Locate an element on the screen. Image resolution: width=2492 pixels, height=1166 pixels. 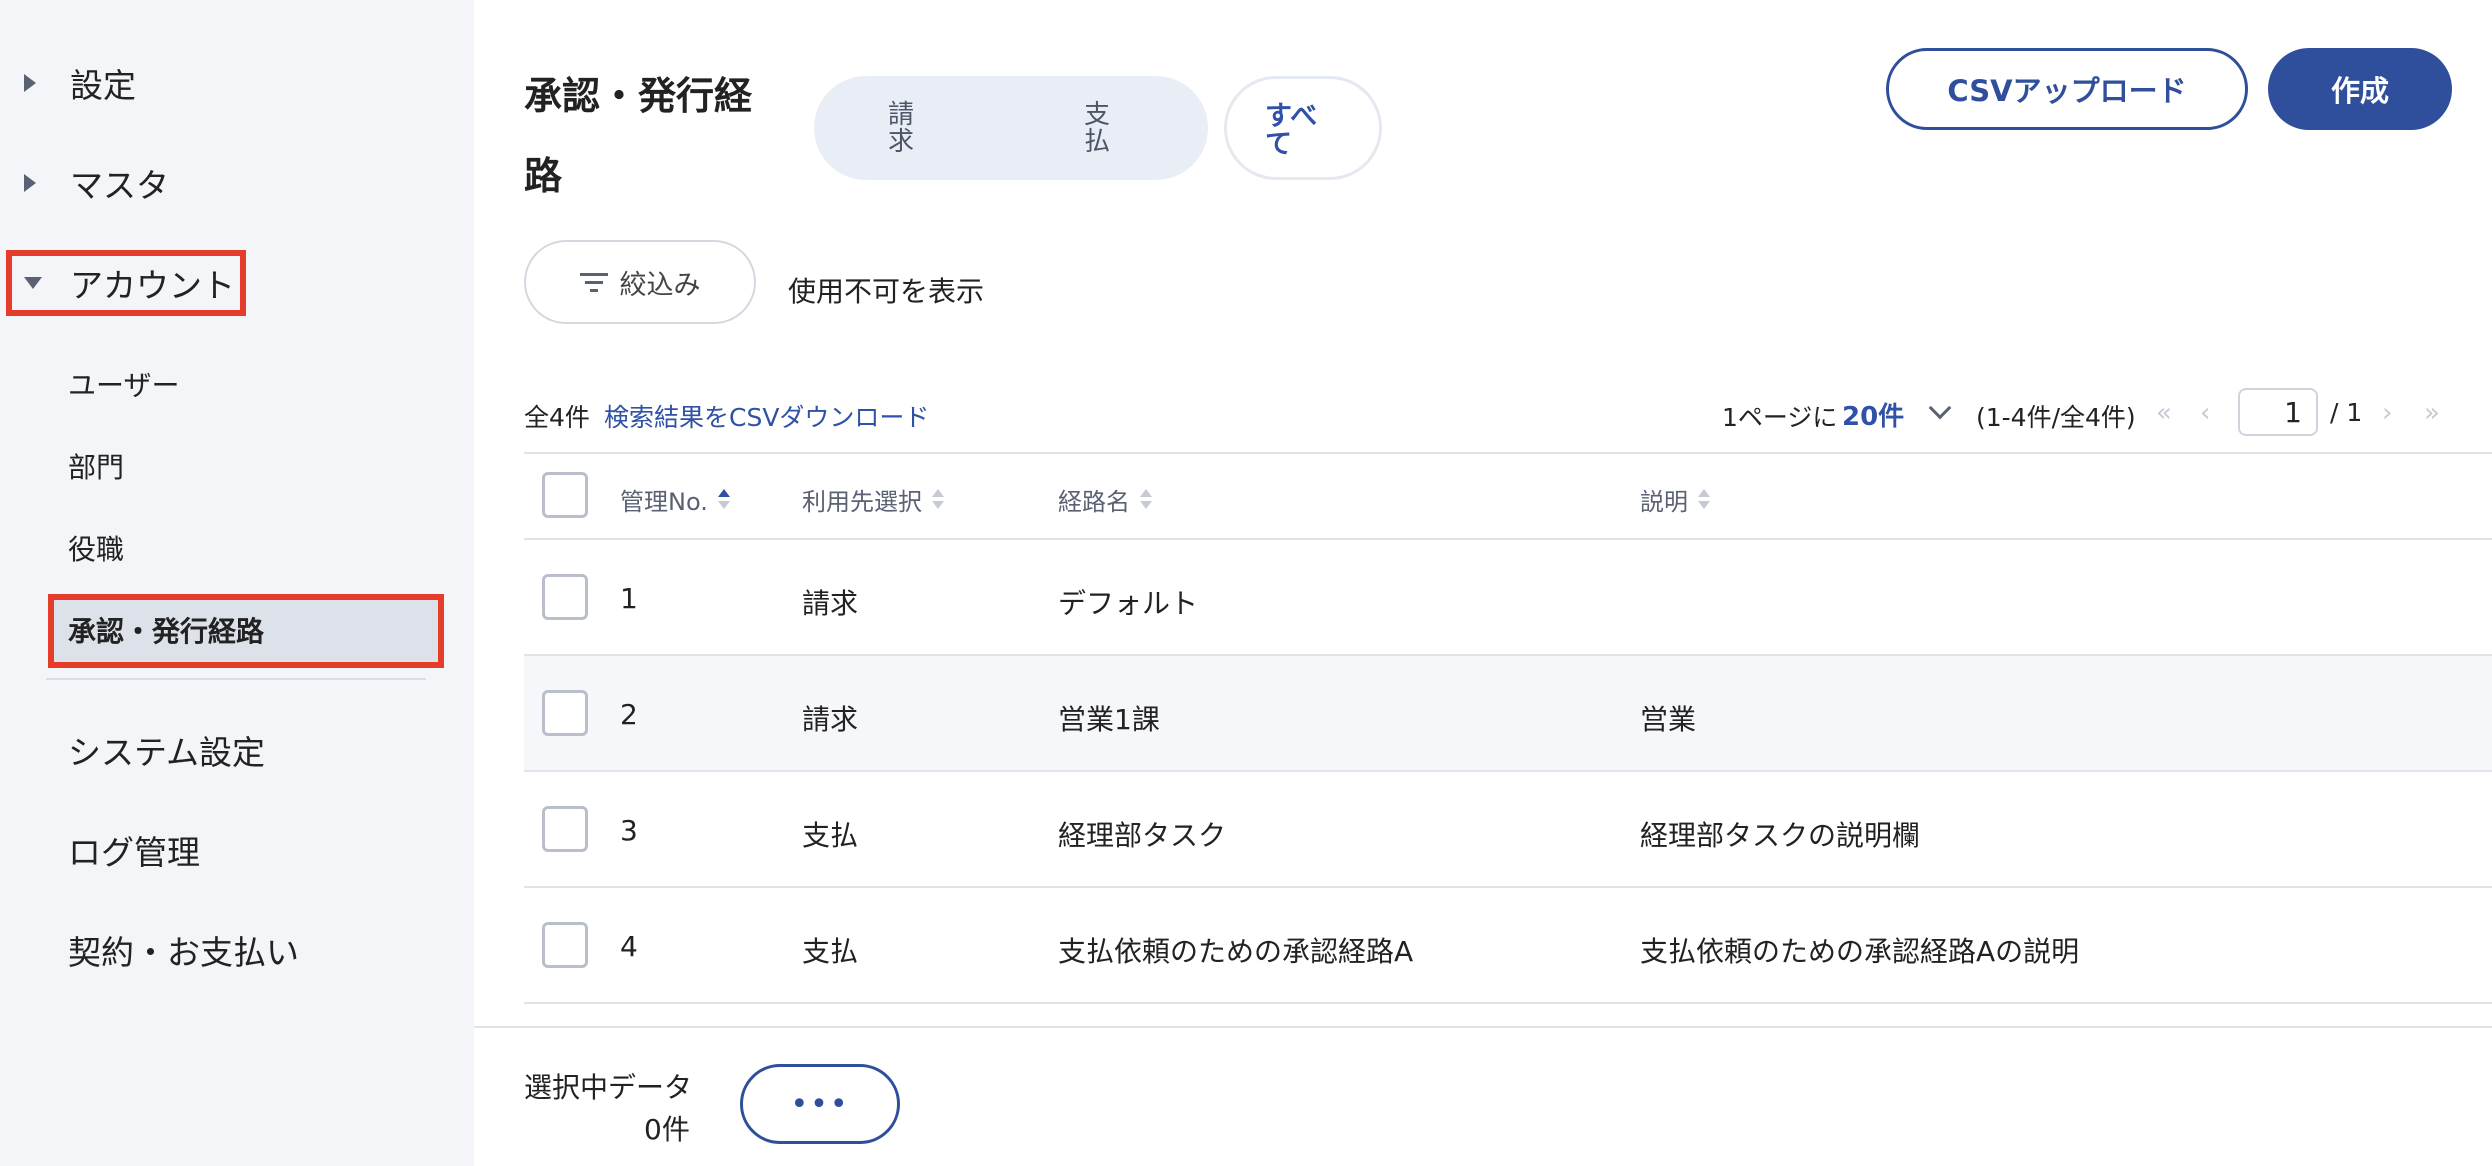
column-header-label: 説明 is located at coordinates (1664, 502).